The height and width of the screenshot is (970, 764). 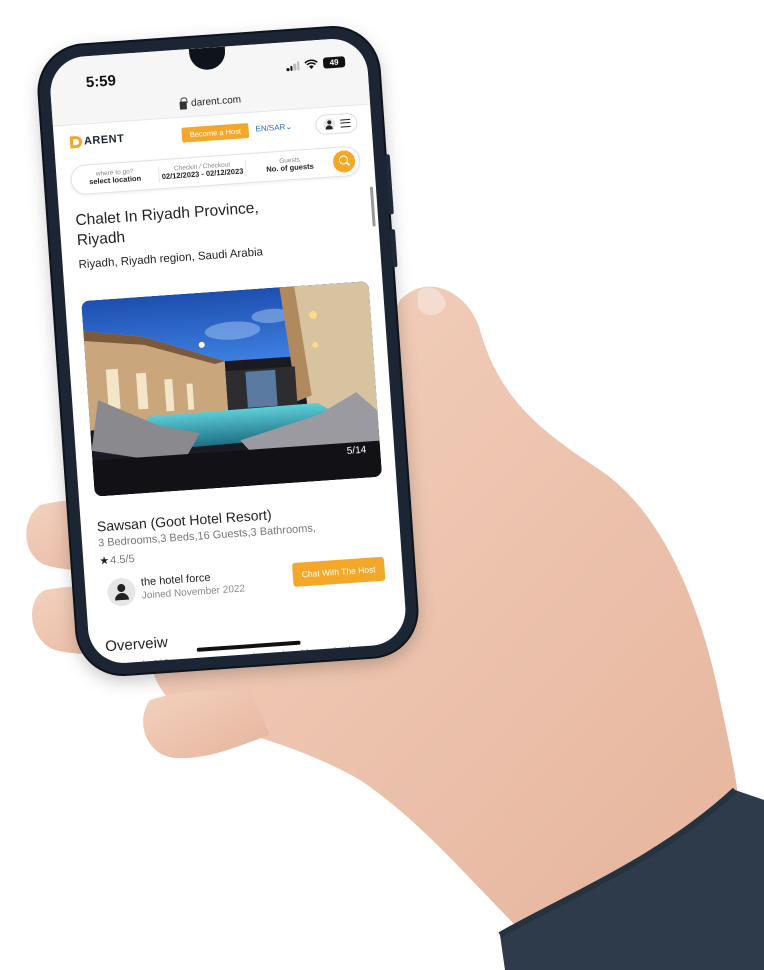 I want to click on chat-with-host-button: Chat With The Host, so click(x=338, y=571).